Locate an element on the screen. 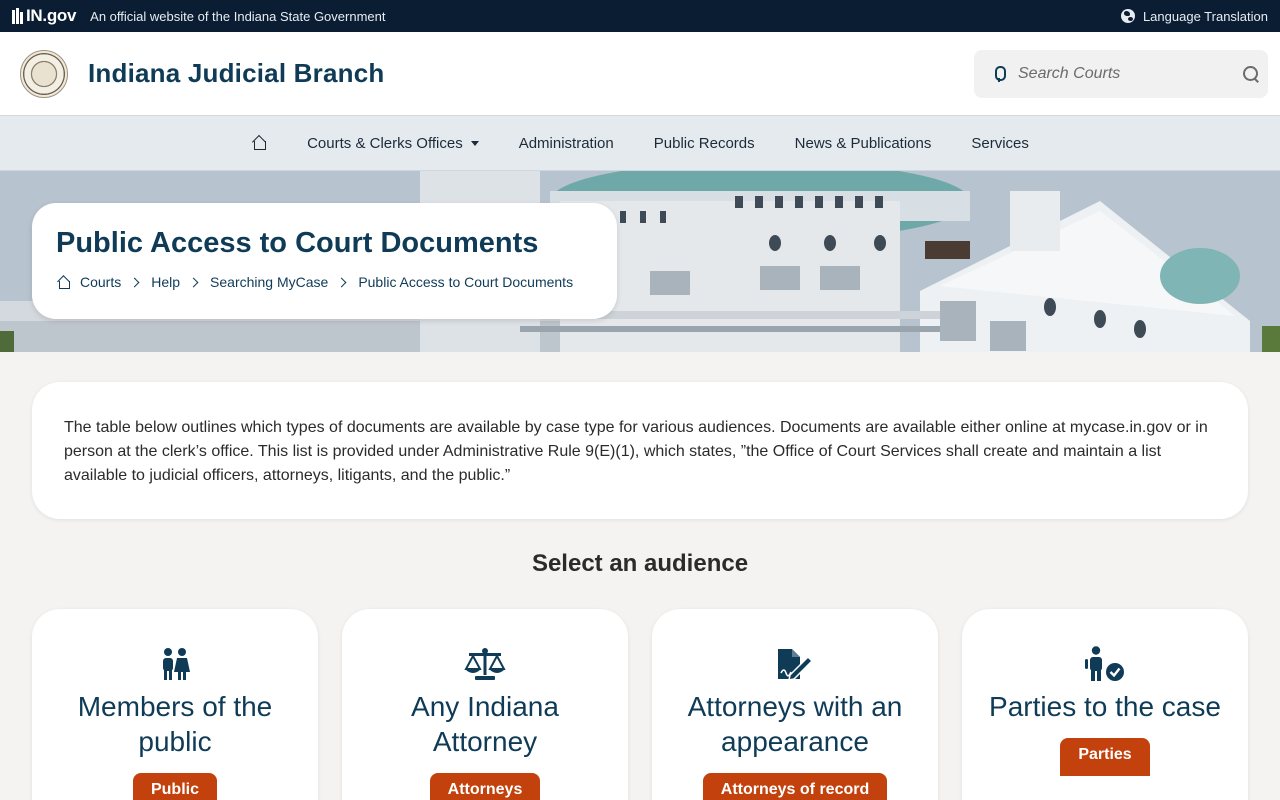 The image size is (1280, 800). ingov-logo: IN.gov is located at coordinates (44, 16).